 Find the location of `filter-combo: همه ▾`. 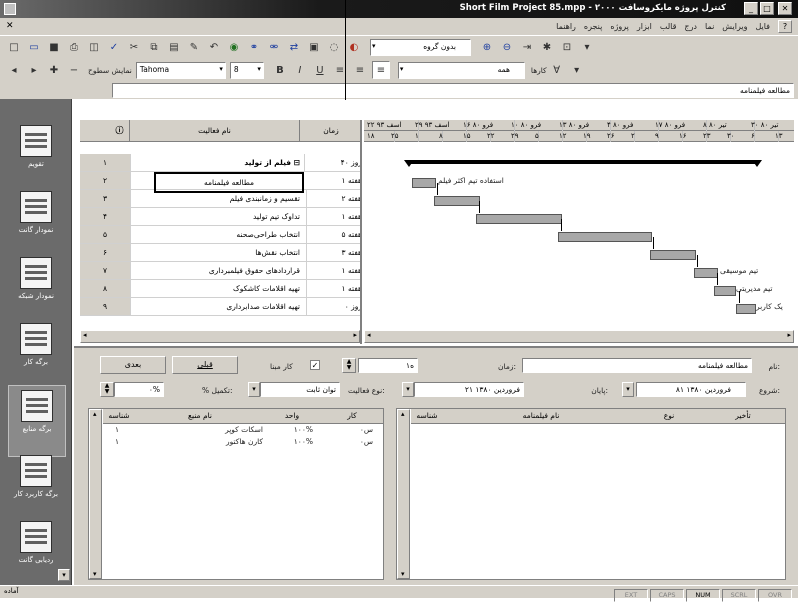

filter-combo: همه ▾ is located at coordinates (461, 70).